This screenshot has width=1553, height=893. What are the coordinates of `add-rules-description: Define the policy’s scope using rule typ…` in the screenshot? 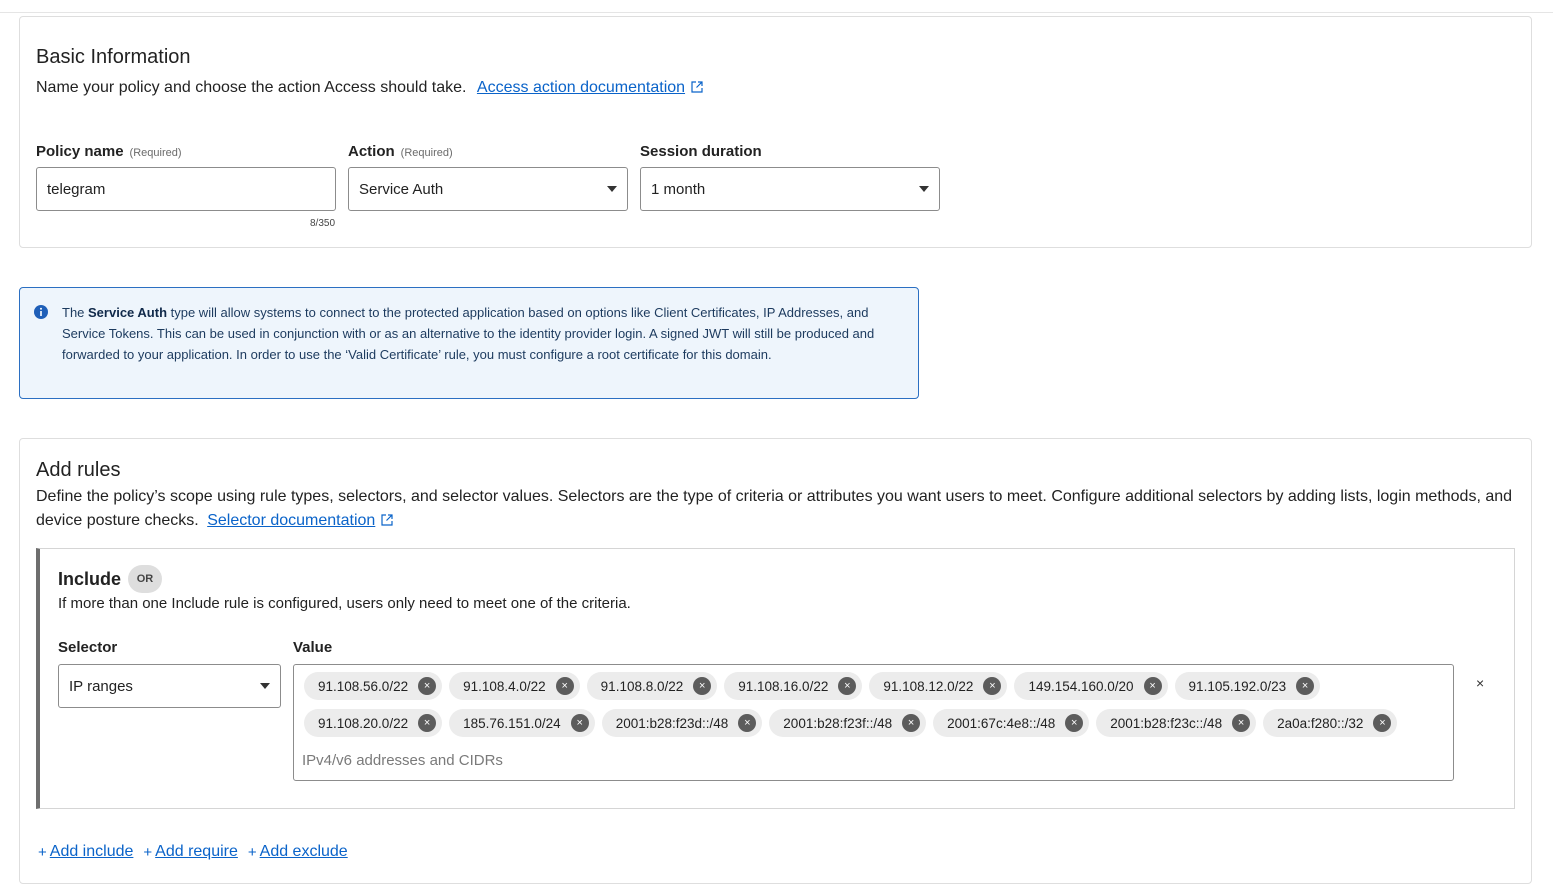 It's located at (776, 509).